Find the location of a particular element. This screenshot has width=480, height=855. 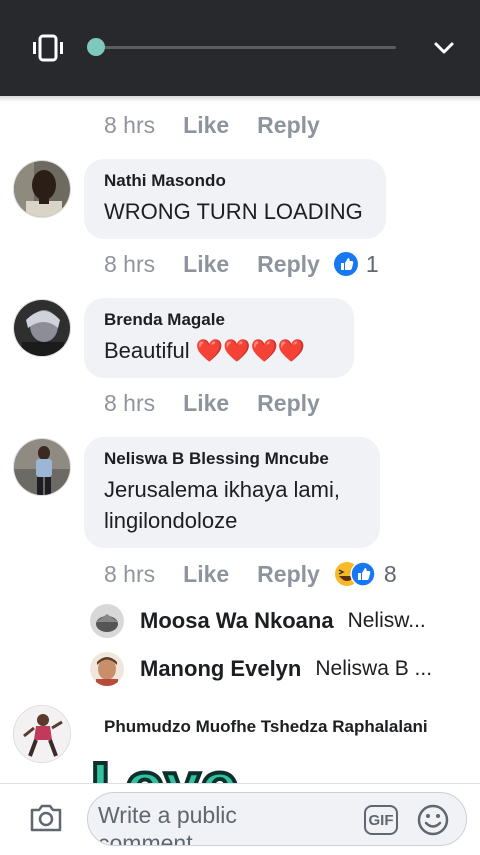

comment-bubble: Nathi Masondo WRONG TURN LOADING is located at coordinates (235, 199).